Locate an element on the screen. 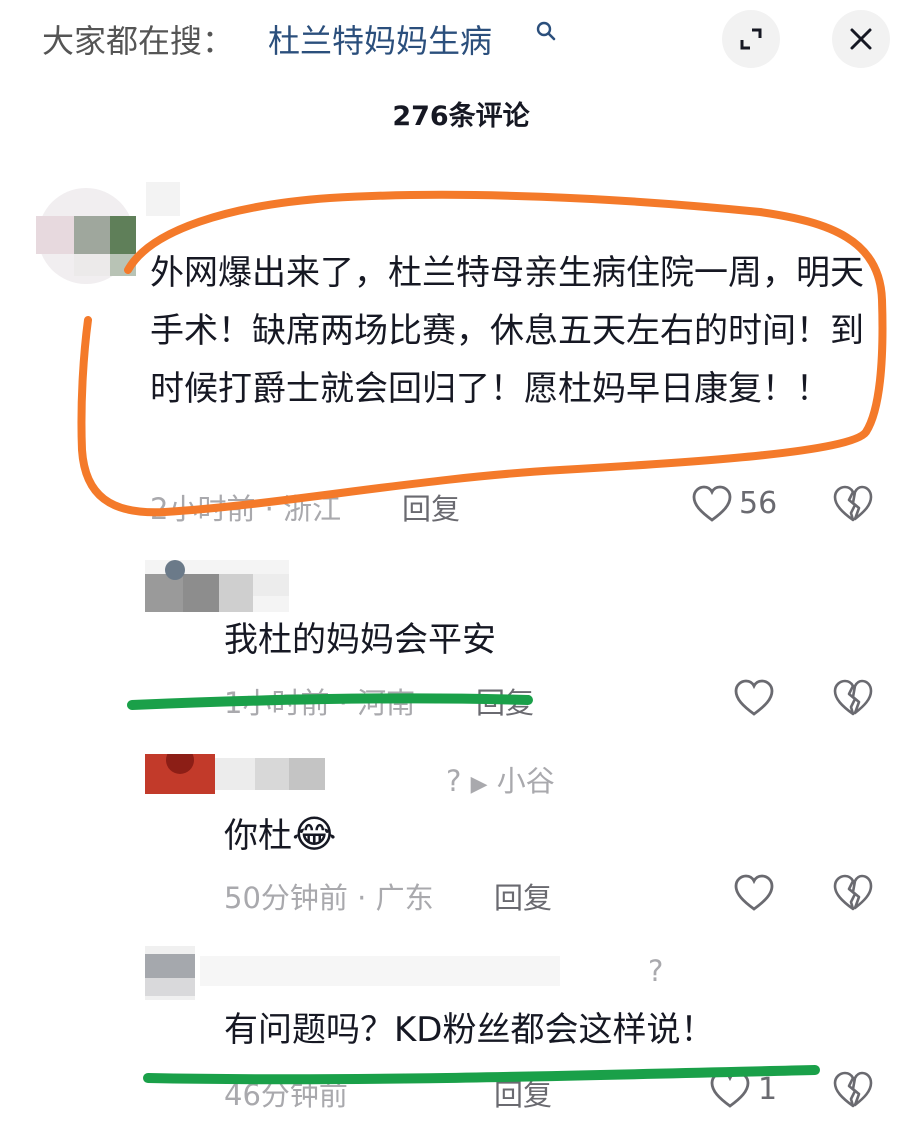 The height and width of the screenshot is (1123, 922). play-arrow-icon: ▶ is located at coordinates (479, 784).